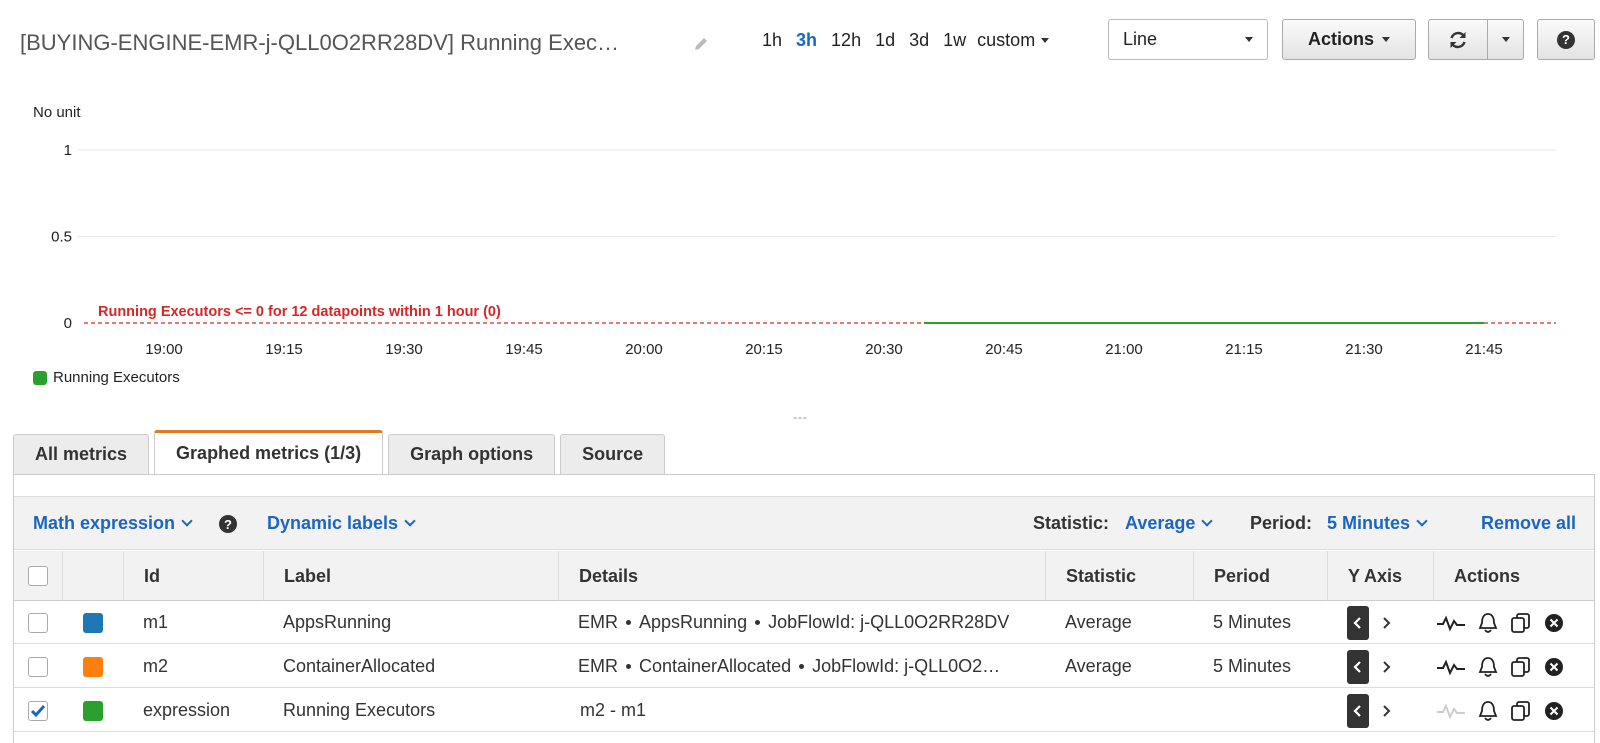 The width and height of the screenshot is (1600, 743). What do you see at coordinates (1372, 710) in the screenshot?
I see `row-y-axis` at bounding box center [1372, 710].